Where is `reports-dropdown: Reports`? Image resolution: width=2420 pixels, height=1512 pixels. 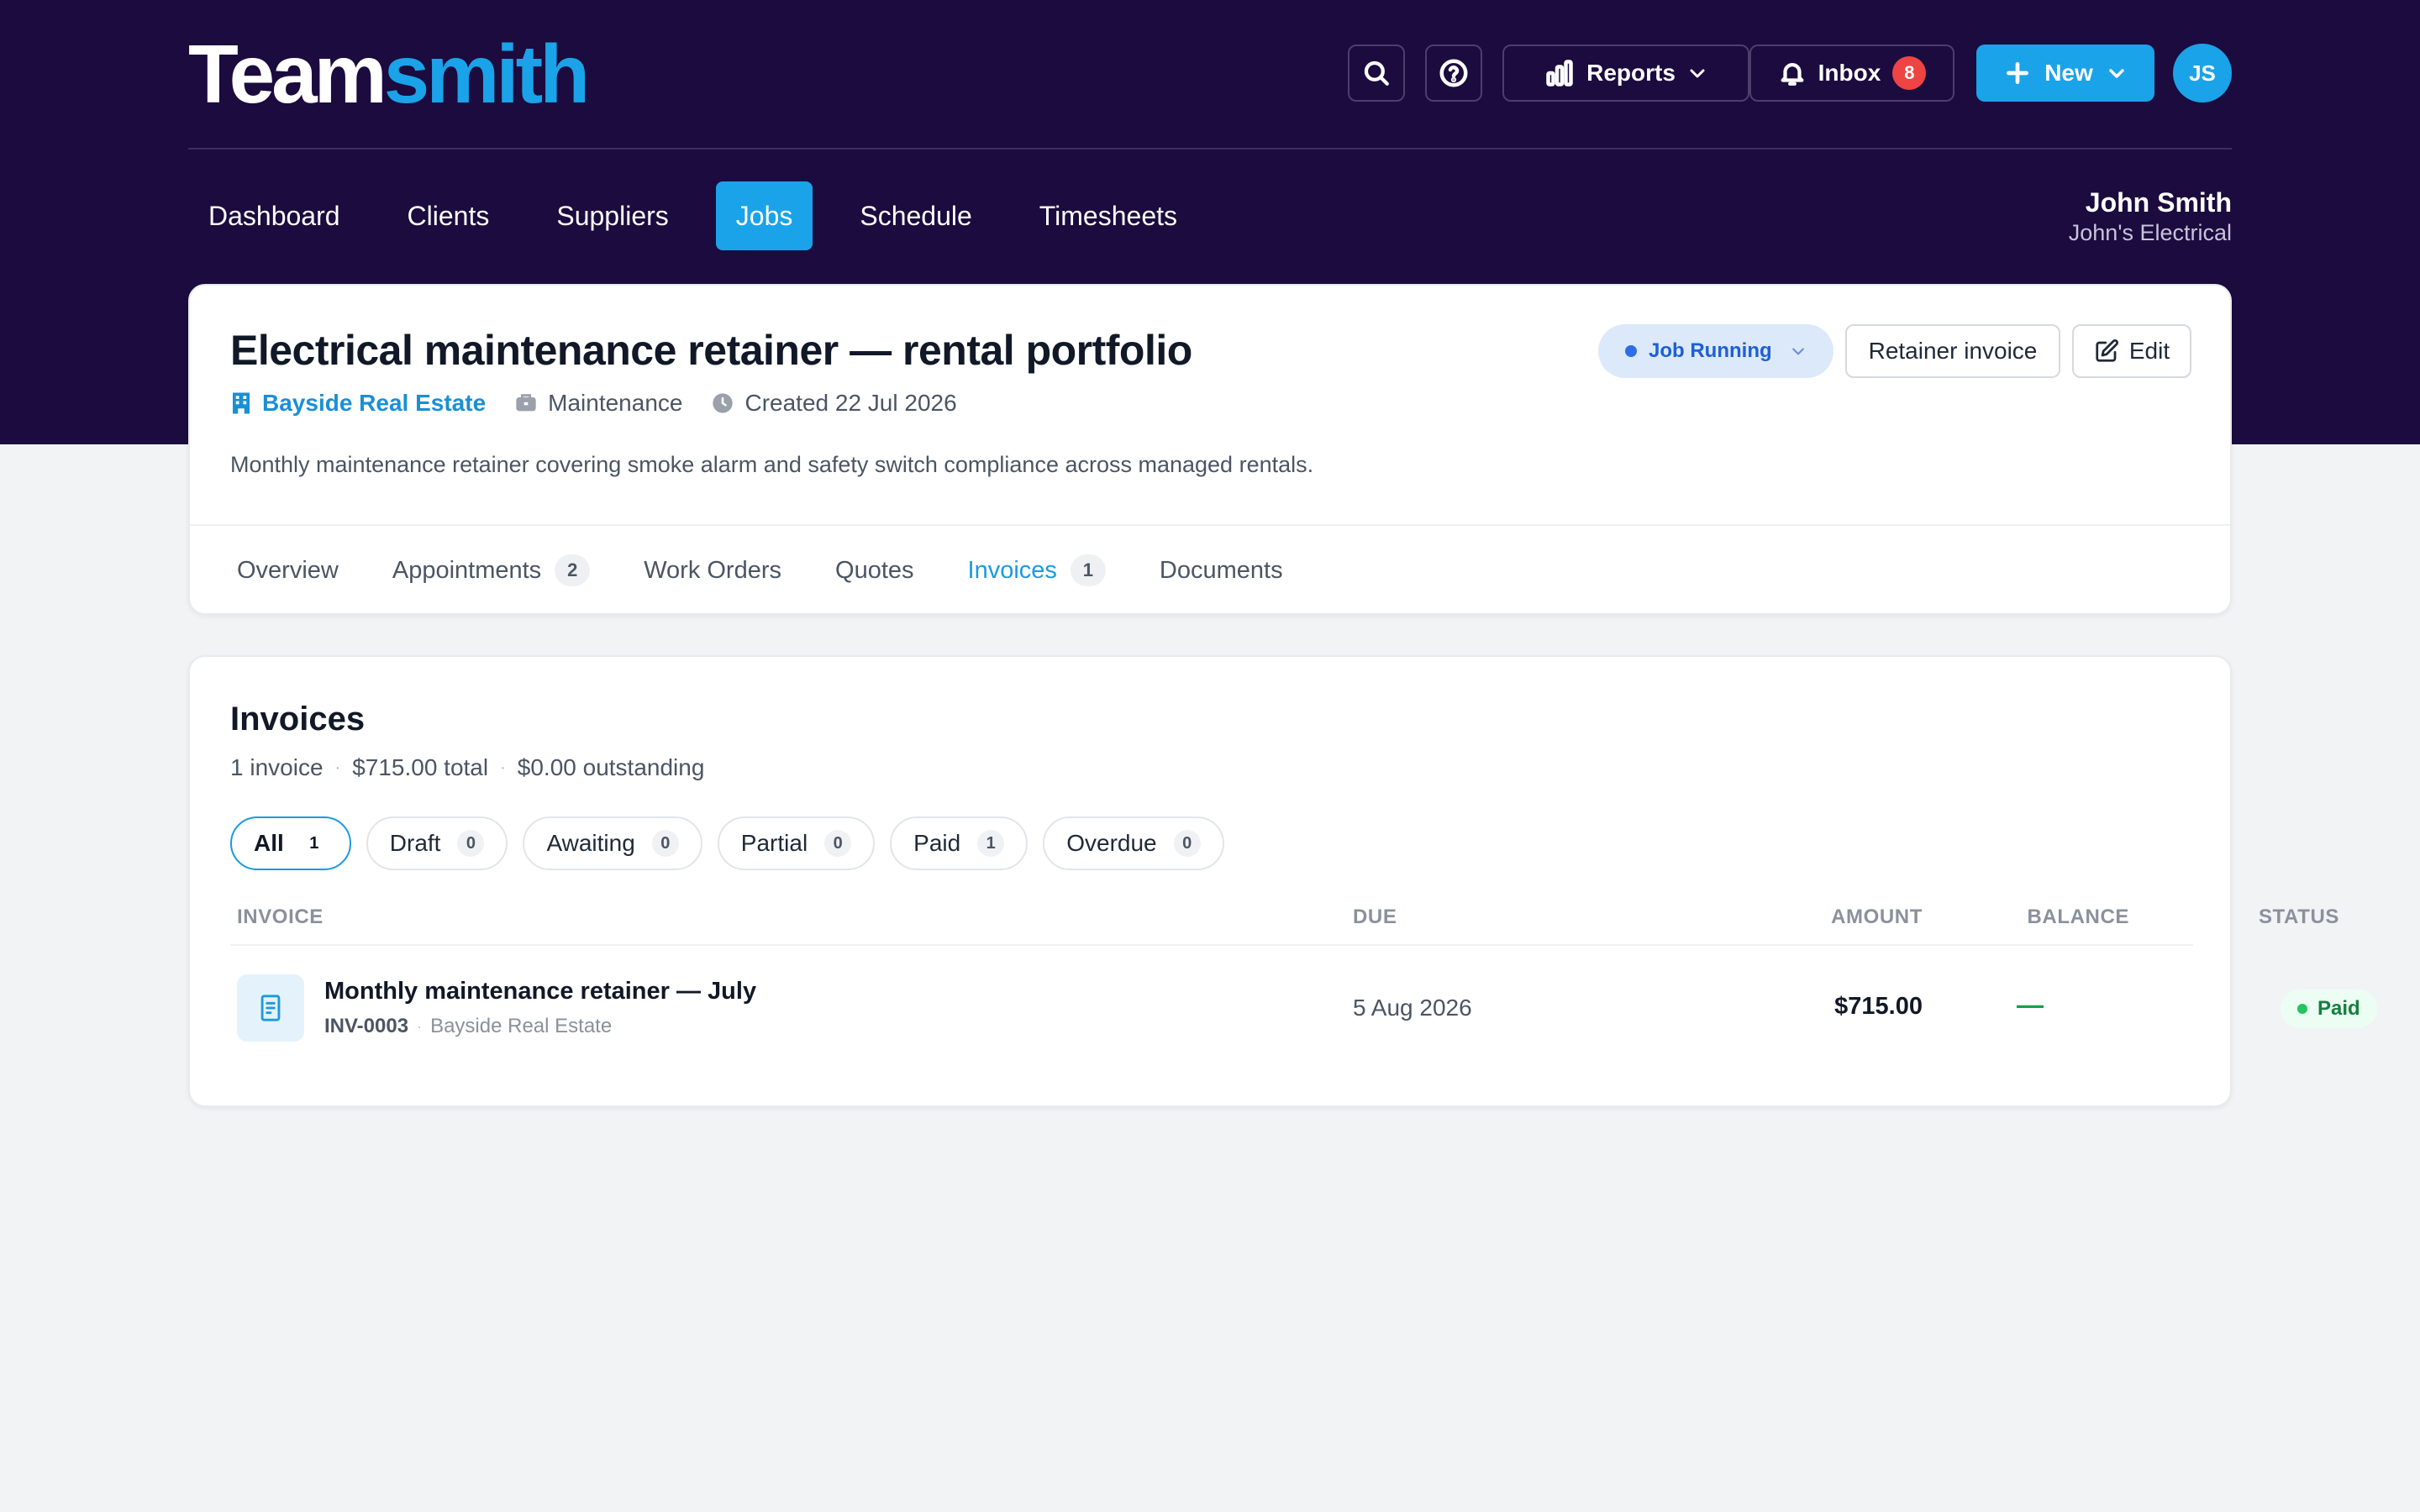
reports-dropdown: Reports is located at coordinates (1625, 73).